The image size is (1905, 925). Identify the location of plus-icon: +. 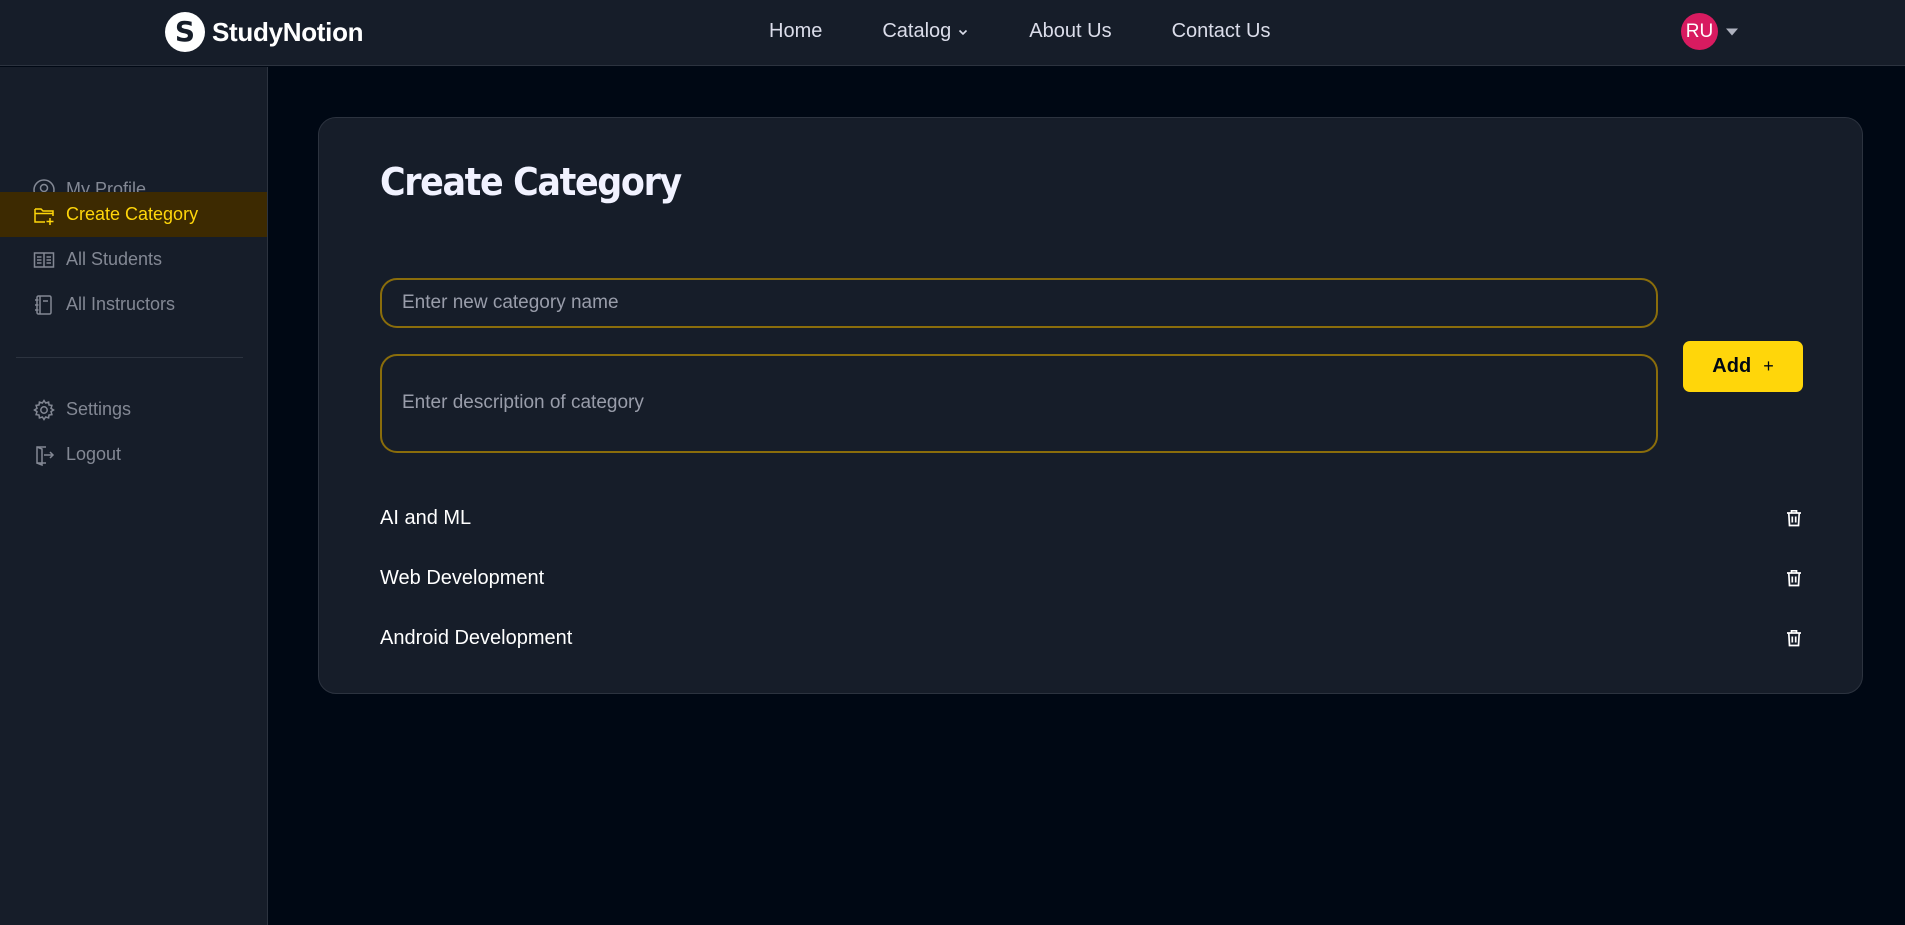
(1768, 366).